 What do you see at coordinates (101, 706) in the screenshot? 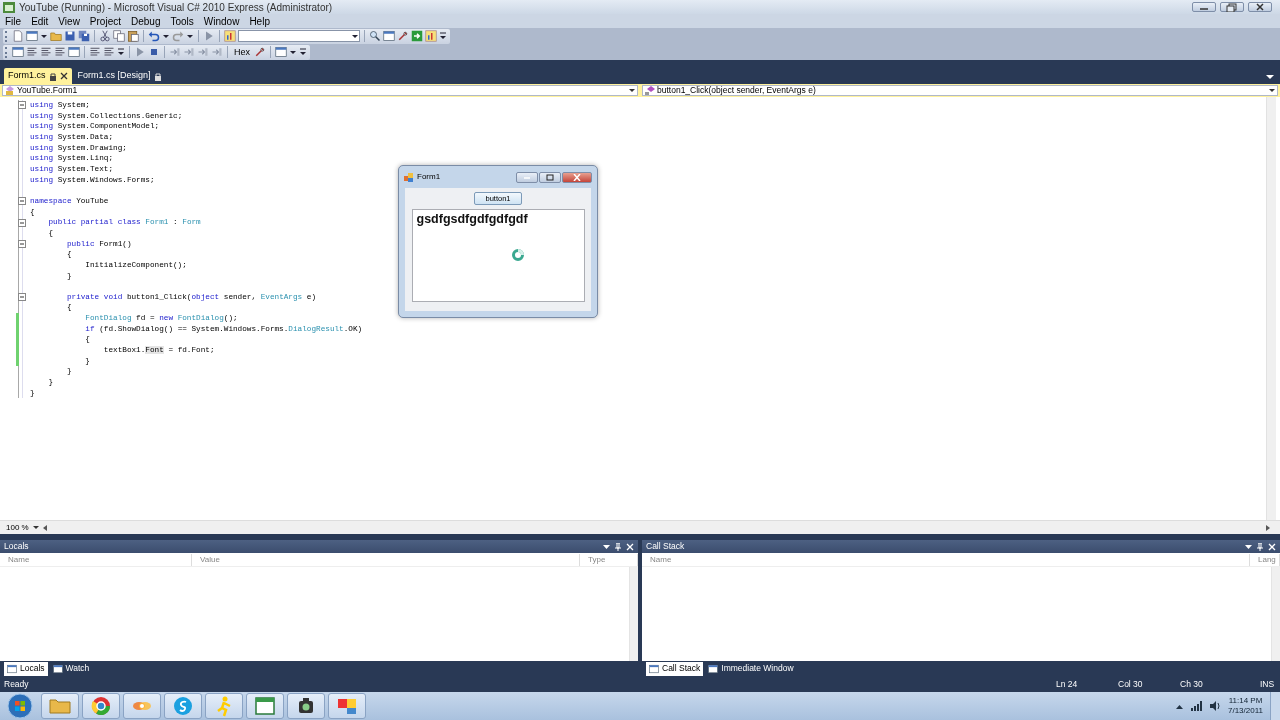
I see `browser-icon` at bounding box center [101, 706].